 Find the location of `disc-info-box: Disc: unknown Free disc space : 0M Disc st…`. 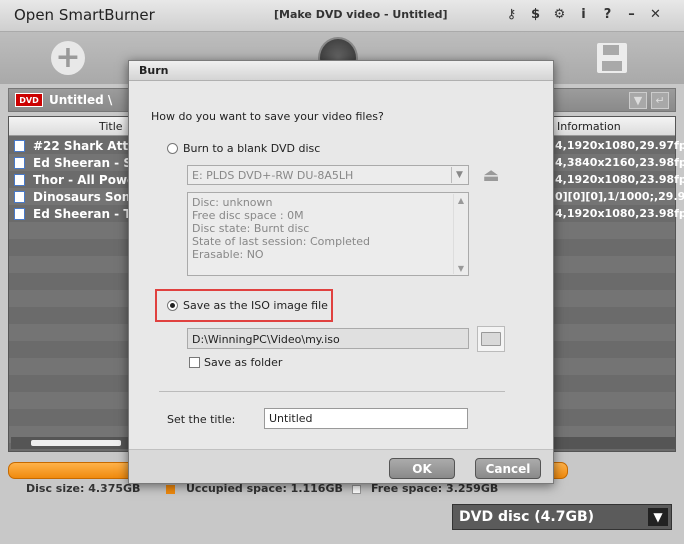

disc-info-box: Disc: unknown Free disc space : 0M Disc st… is located at coordinates (328, 234).